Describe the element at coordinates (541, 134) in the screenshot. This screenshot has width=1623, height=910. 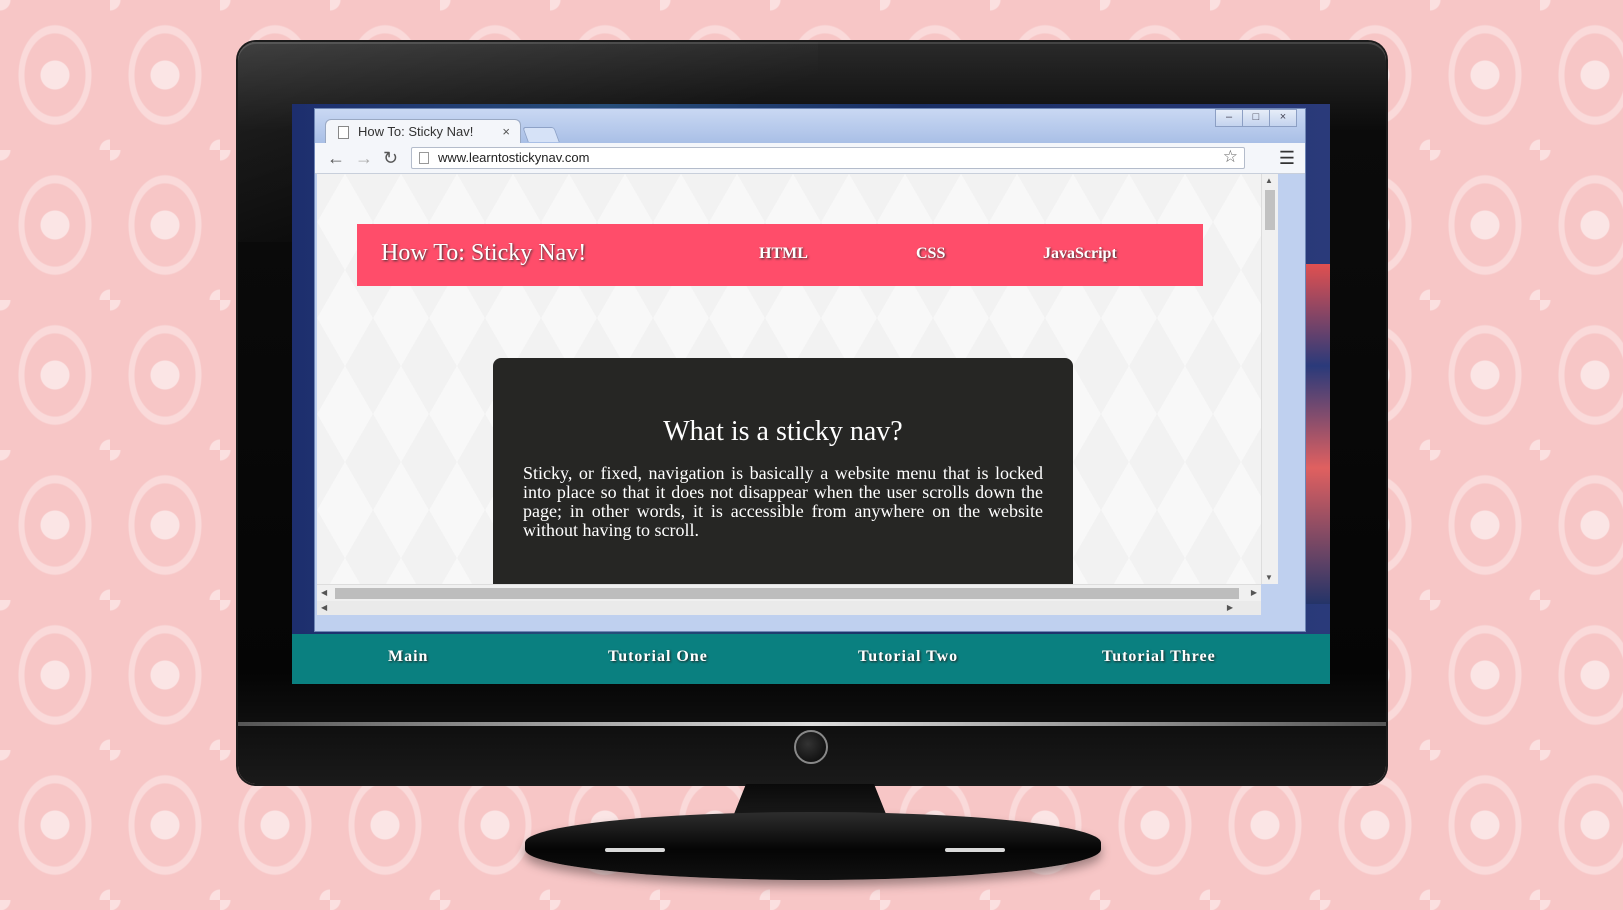
I see `new-tab-button` at that location.